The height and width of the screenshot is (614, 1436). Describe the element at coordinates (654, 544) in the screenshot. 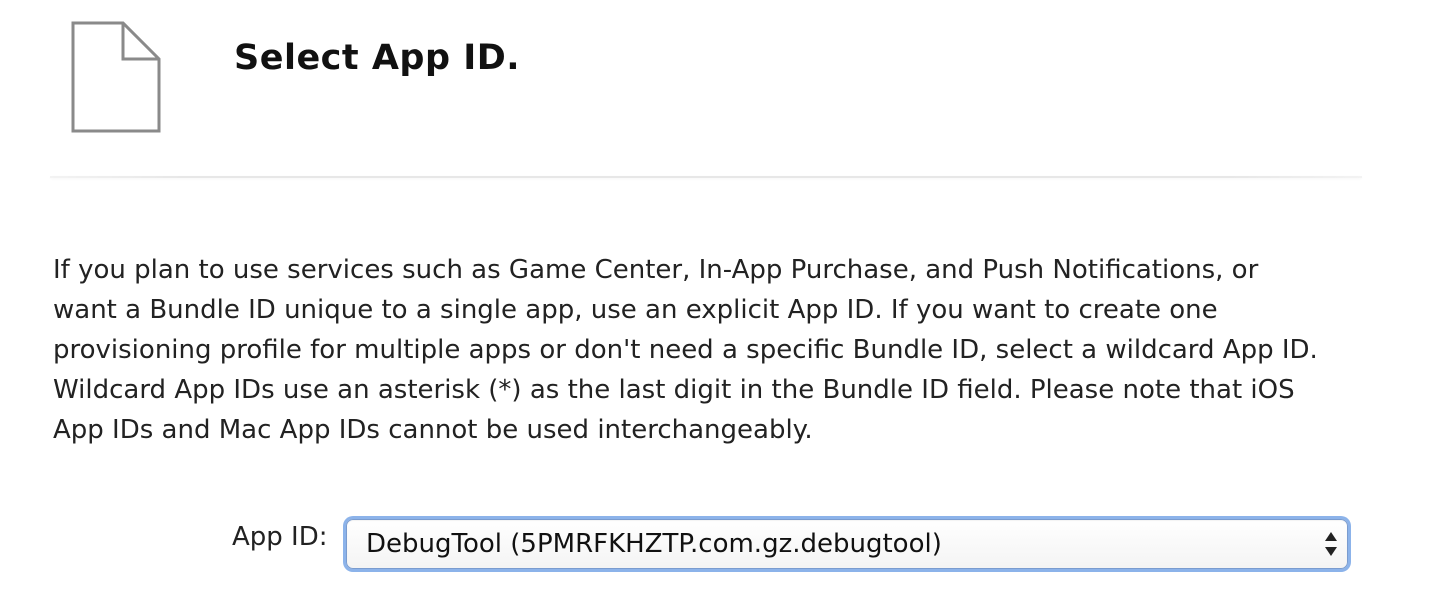

I see `app-id-selected-value: DebugTool (5PMRFKHZTP.com.gz.debugtool)` at that location.